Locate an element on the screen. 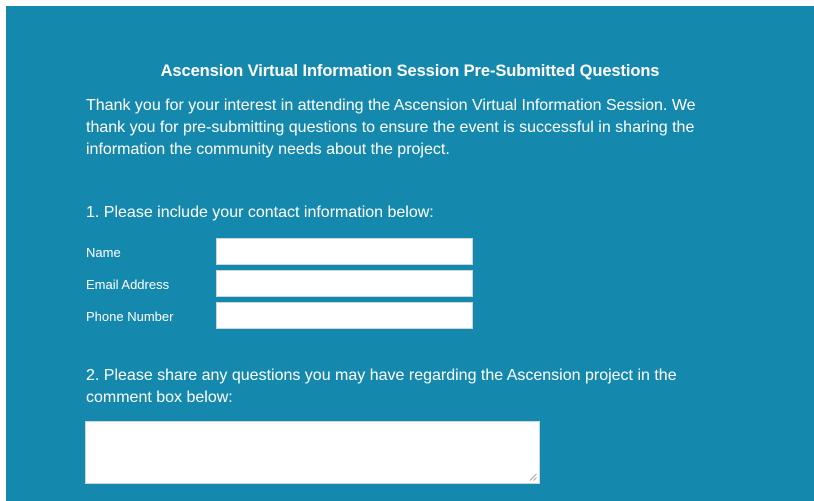  name-input is located at coordinates (344, 251).